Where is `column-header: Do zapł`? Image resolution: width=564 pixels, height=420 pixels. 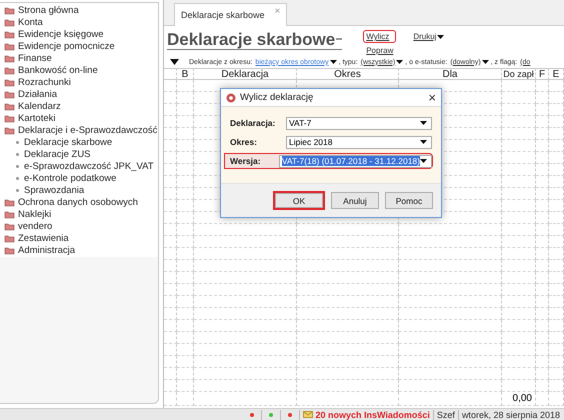
column-header: Do zapł is located at coordinates (519, 74).